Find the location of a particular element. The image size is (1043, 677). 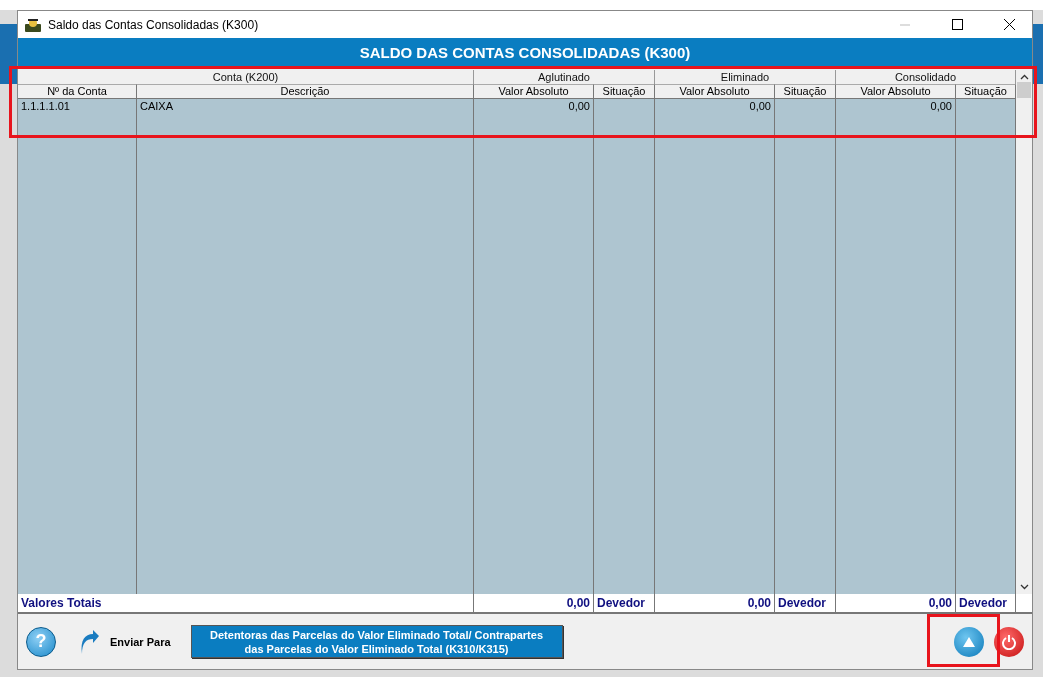

scroll-thumb is located at coordinates (1024, 90).